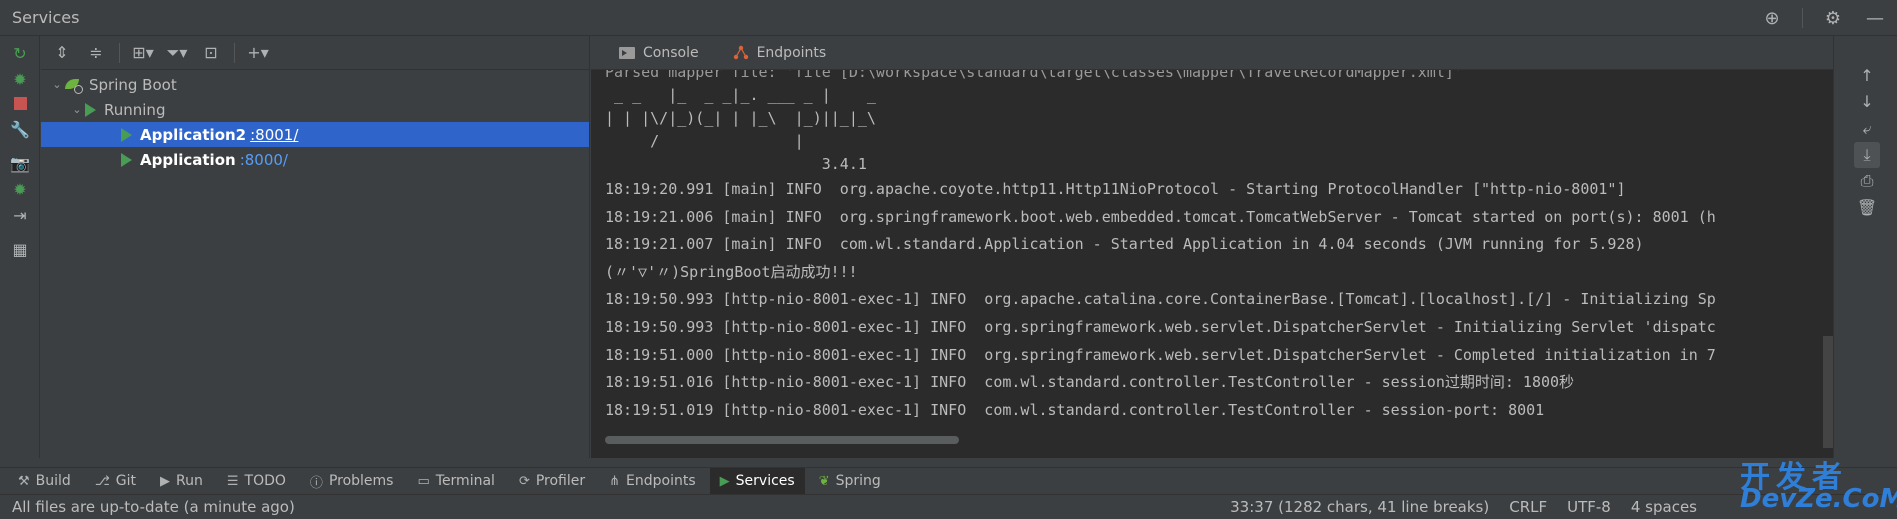  Describe the element at coordinates (948, 18) in the screenshot. I see `tool-window-header: Services ⊕ ⚙ —` at that location.